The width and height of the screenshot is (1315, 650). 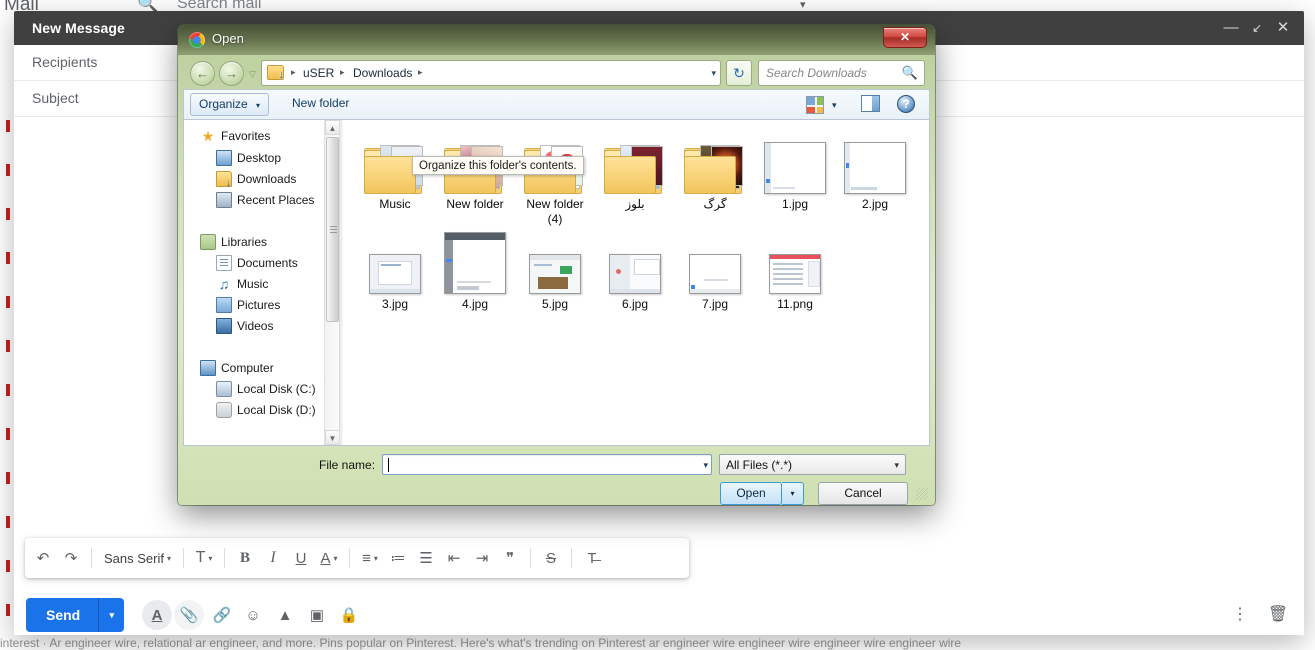 I want to click on file-name-input: ▾, so click(x=547, y=464).